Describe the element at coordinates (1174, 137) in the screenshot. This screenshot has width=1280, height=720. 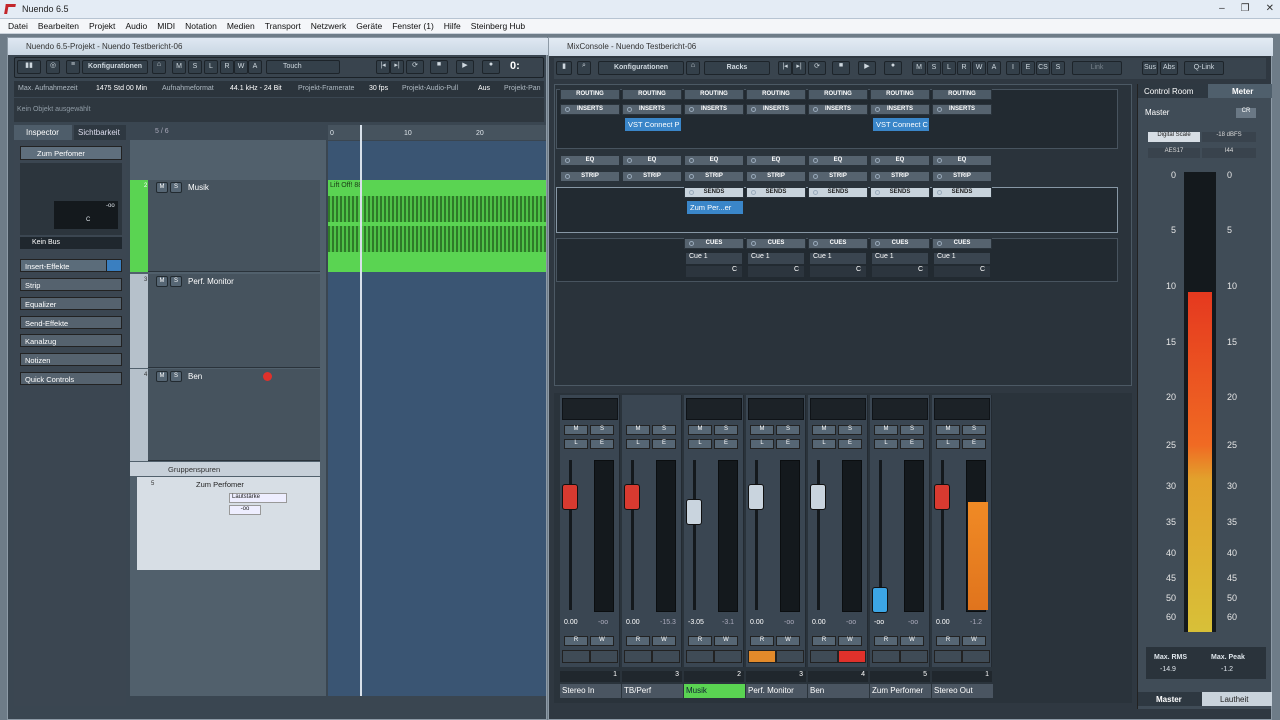
I see `digital-scale-button: Digital Scale` at that location.